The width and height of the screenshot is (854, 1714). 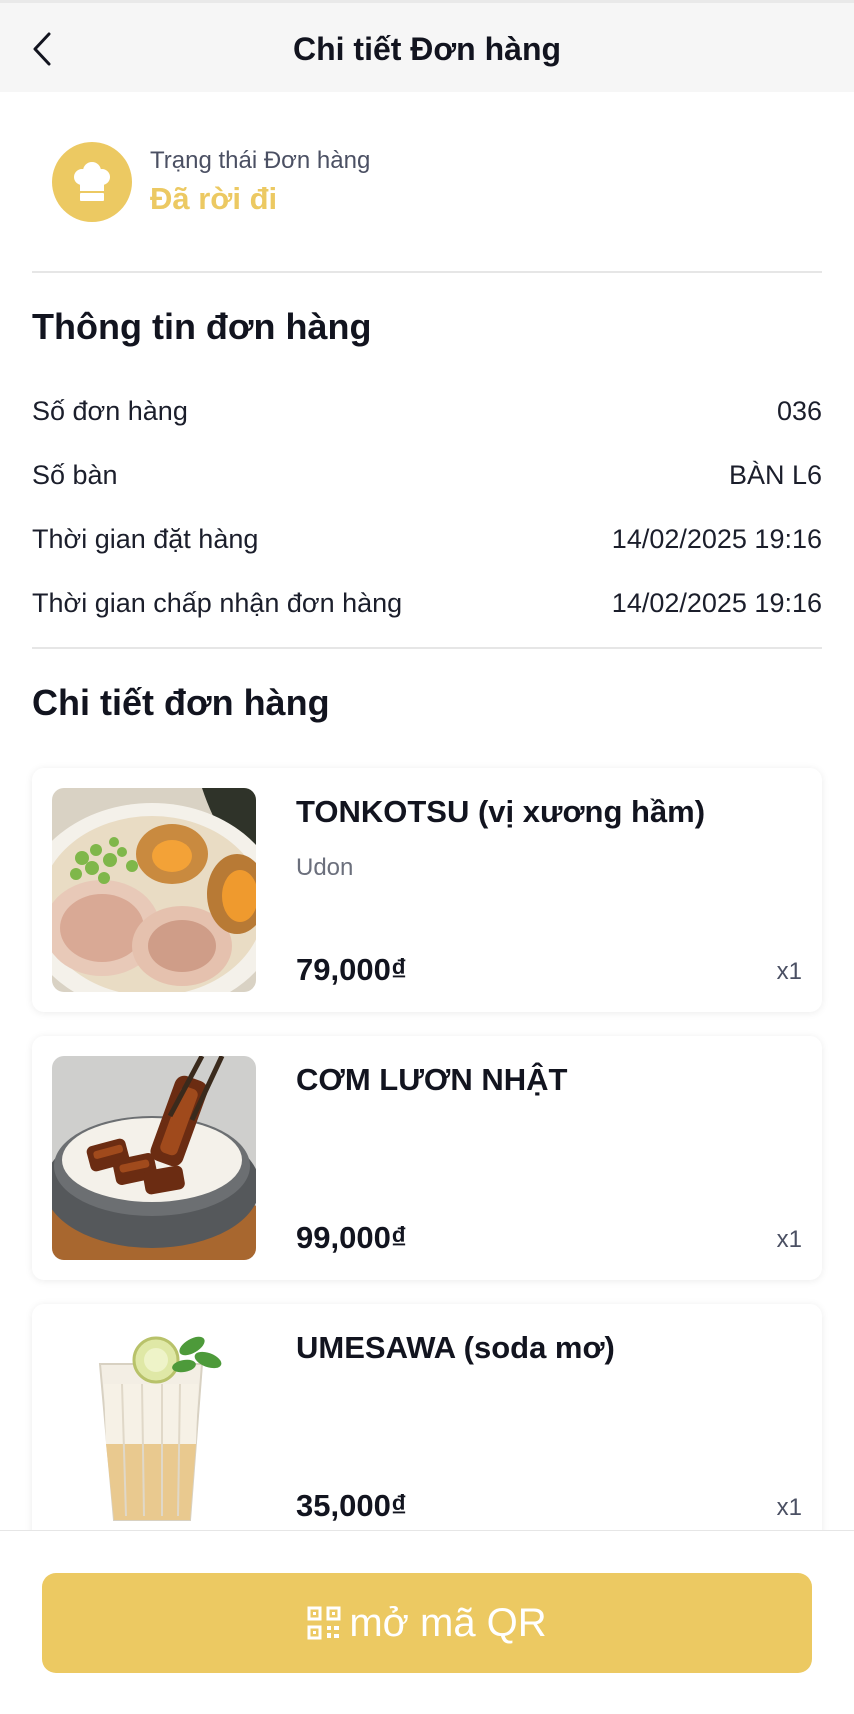 I want to click on status-label: Trạng thái Đơn hàng, so click(x=260, y=160).